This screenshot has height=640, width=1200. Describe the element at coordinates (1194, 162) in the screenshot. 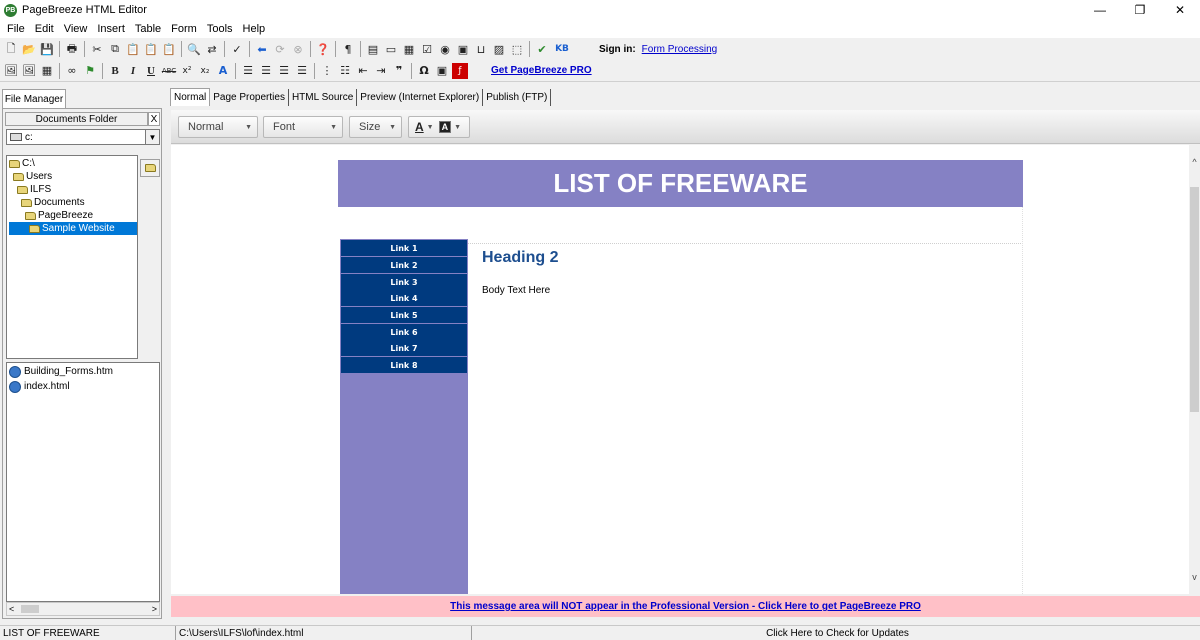

I see `scroll-up-icon: ^` at that location.